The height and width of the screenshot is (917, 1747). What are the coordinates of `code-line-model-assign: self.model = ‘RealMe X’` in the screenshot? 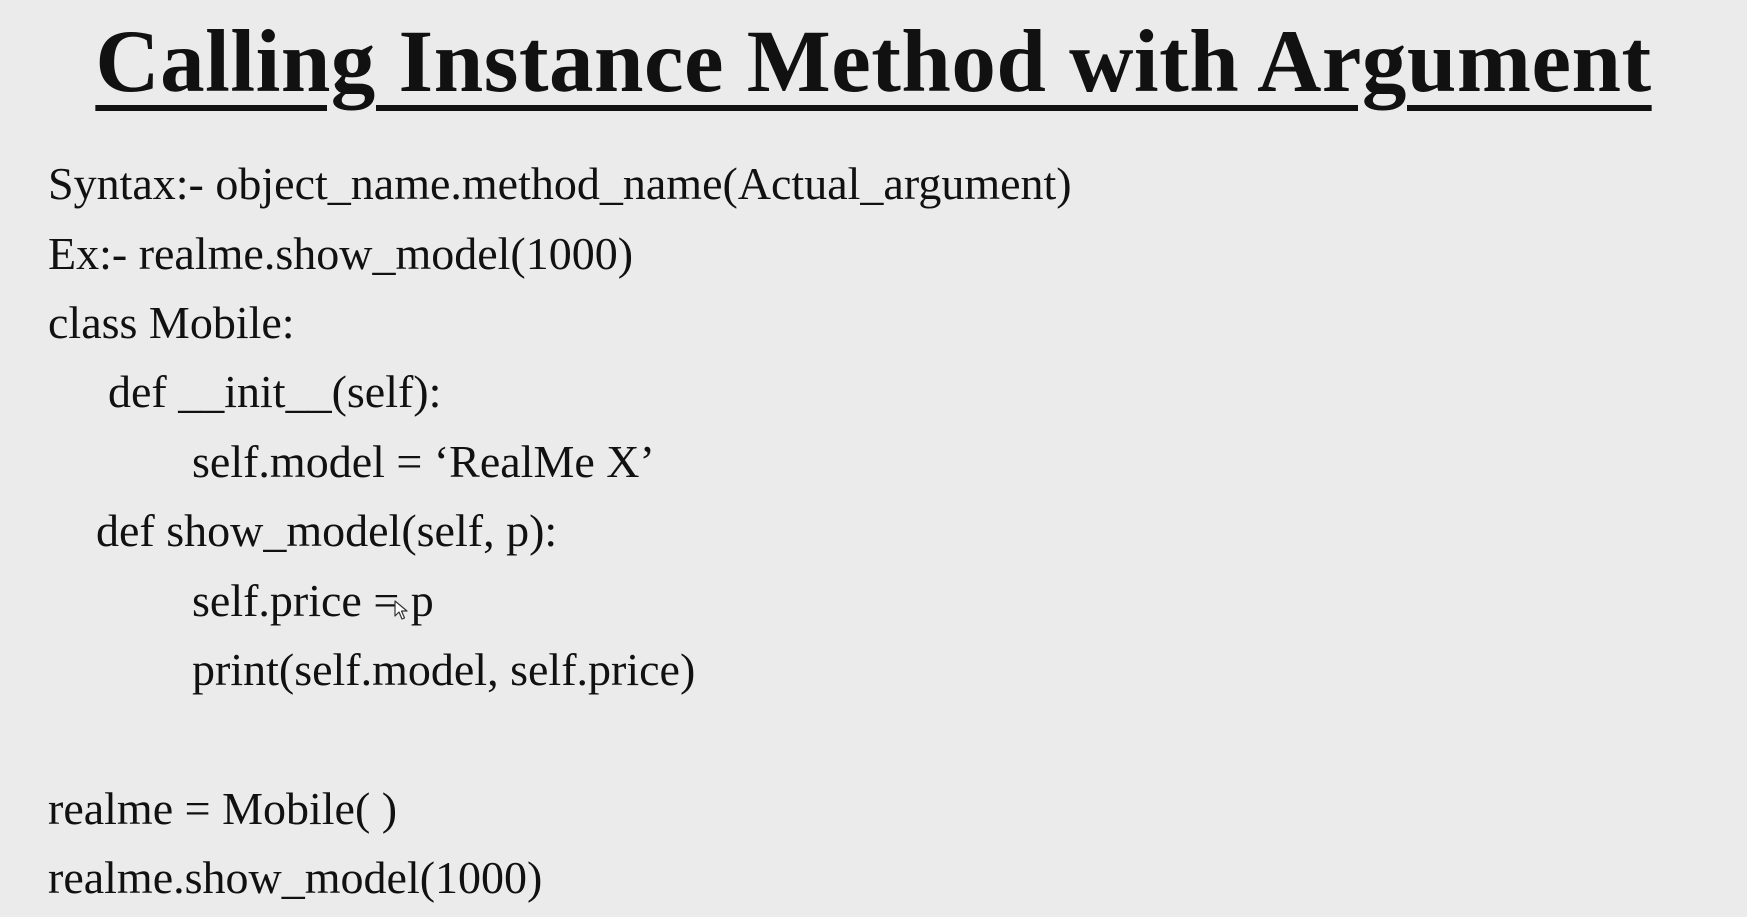 It's located at (423, 461).